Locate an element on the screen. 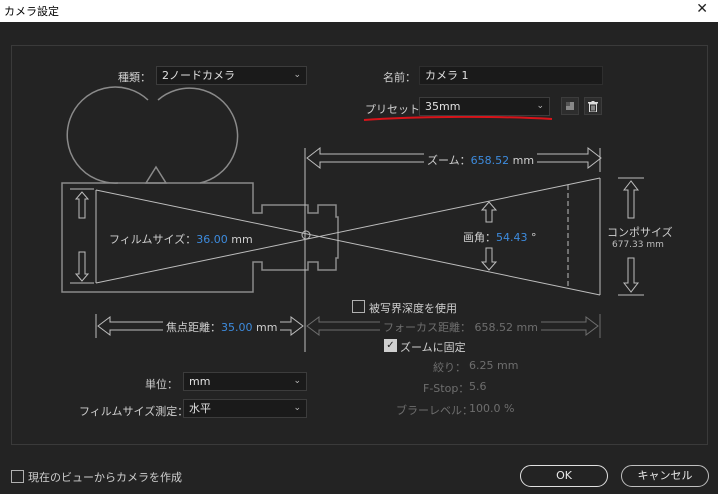 The width and height of the screenshot is (718, 494). focal-length-unit: mm is located at coordinates (267, 327).